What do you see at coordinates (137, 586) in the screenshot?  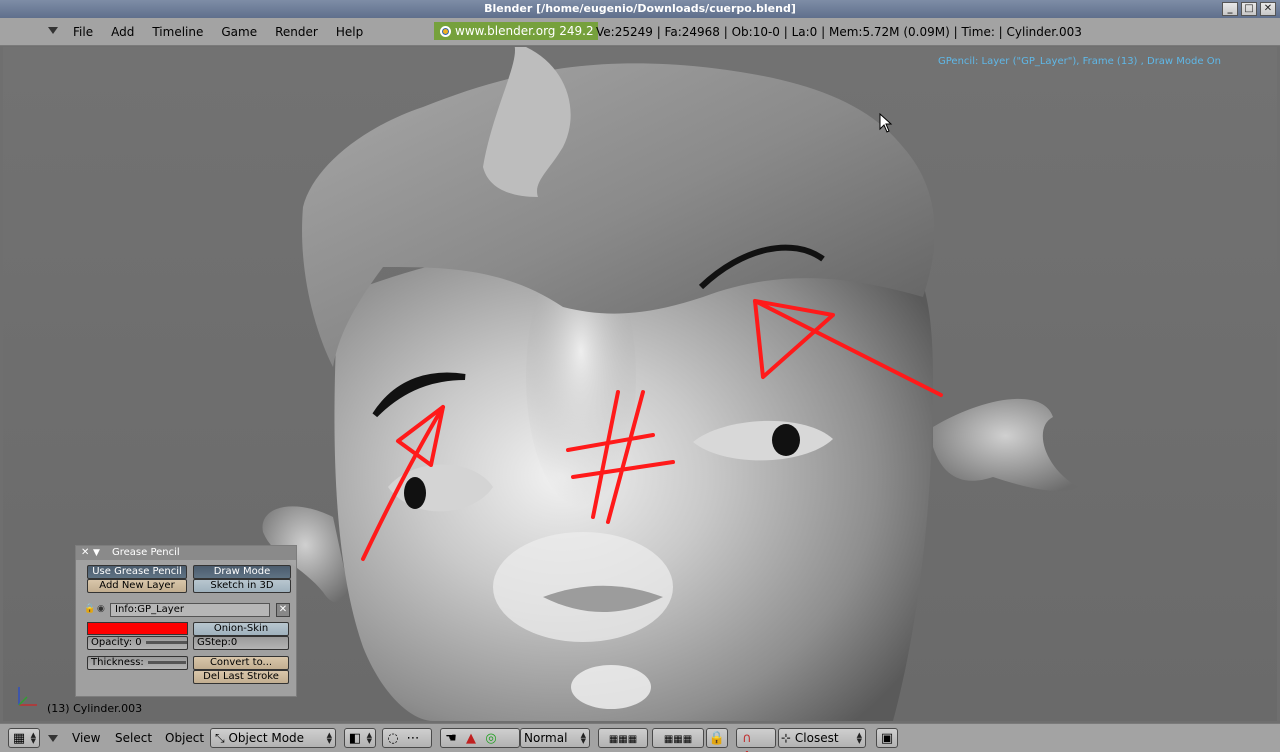 I see `add-new-layer-button: Add New Layer` at bounding box center [137, 586].